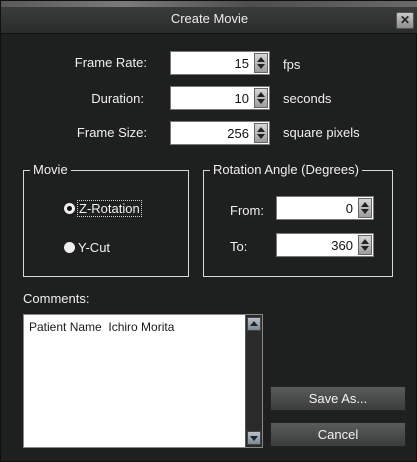 This screenshot has height=462, width=417. I want to click on rotation-to-label: To:, so click(239, 246).